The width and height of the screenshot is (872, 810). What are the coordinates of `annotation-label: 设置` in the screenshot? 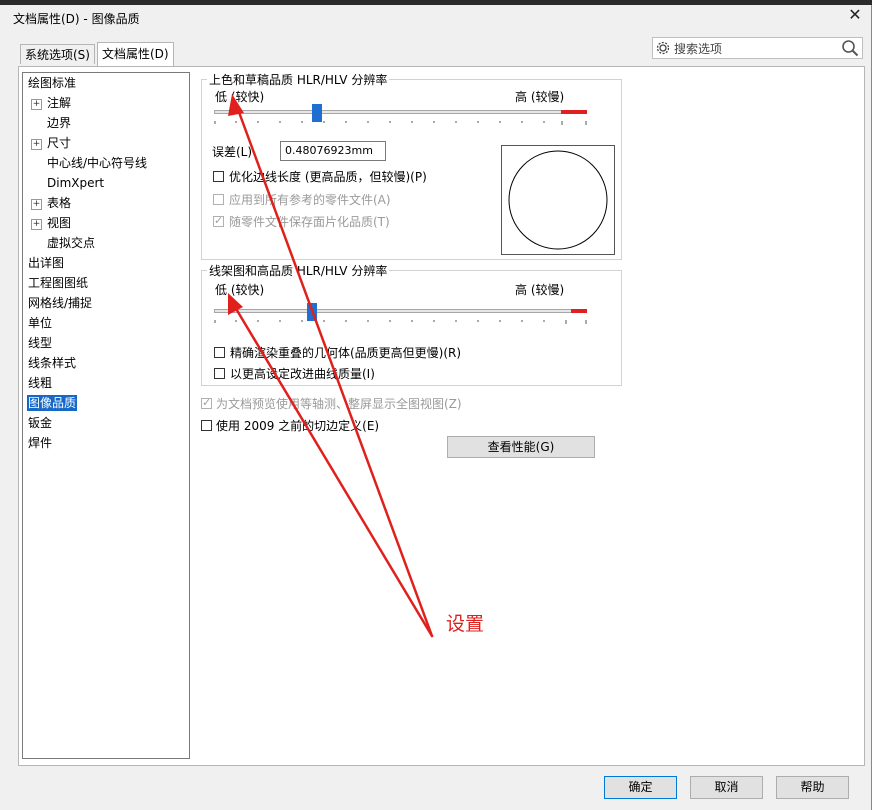 It's located at (465, 624).